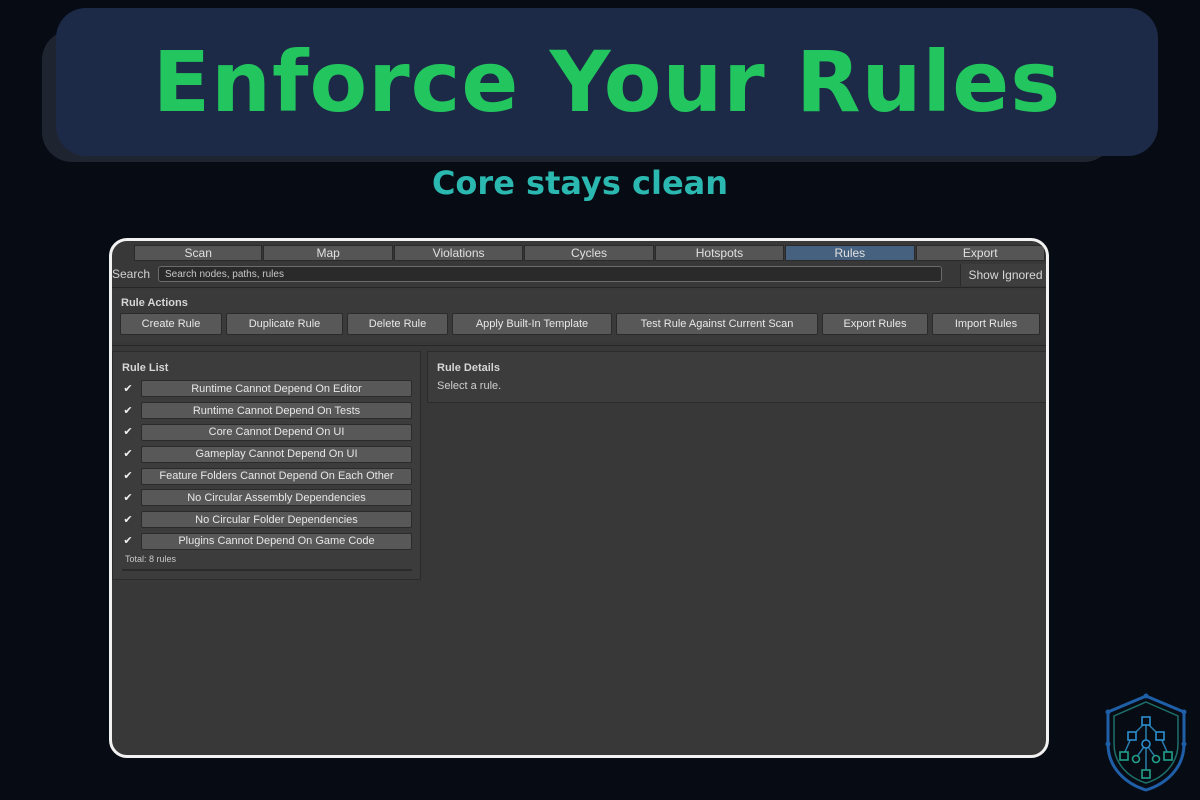 The image size is (1200, 800). What do you see at coordinates (276, 498) in the screenshot?
I see `rule-item-button: No Circular Assembly Dependencies` at bounding box center [276, 498].